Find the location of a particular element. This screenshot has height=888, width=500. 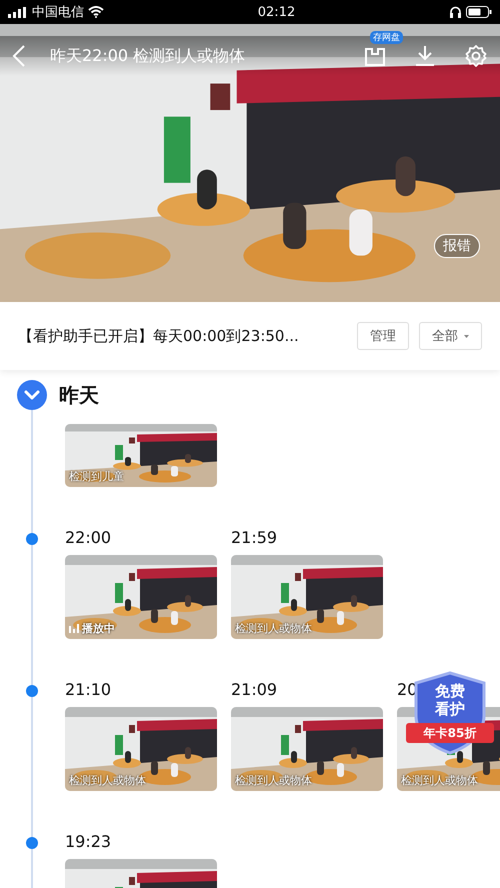

signal-icon is located at coordinates (18, 12).